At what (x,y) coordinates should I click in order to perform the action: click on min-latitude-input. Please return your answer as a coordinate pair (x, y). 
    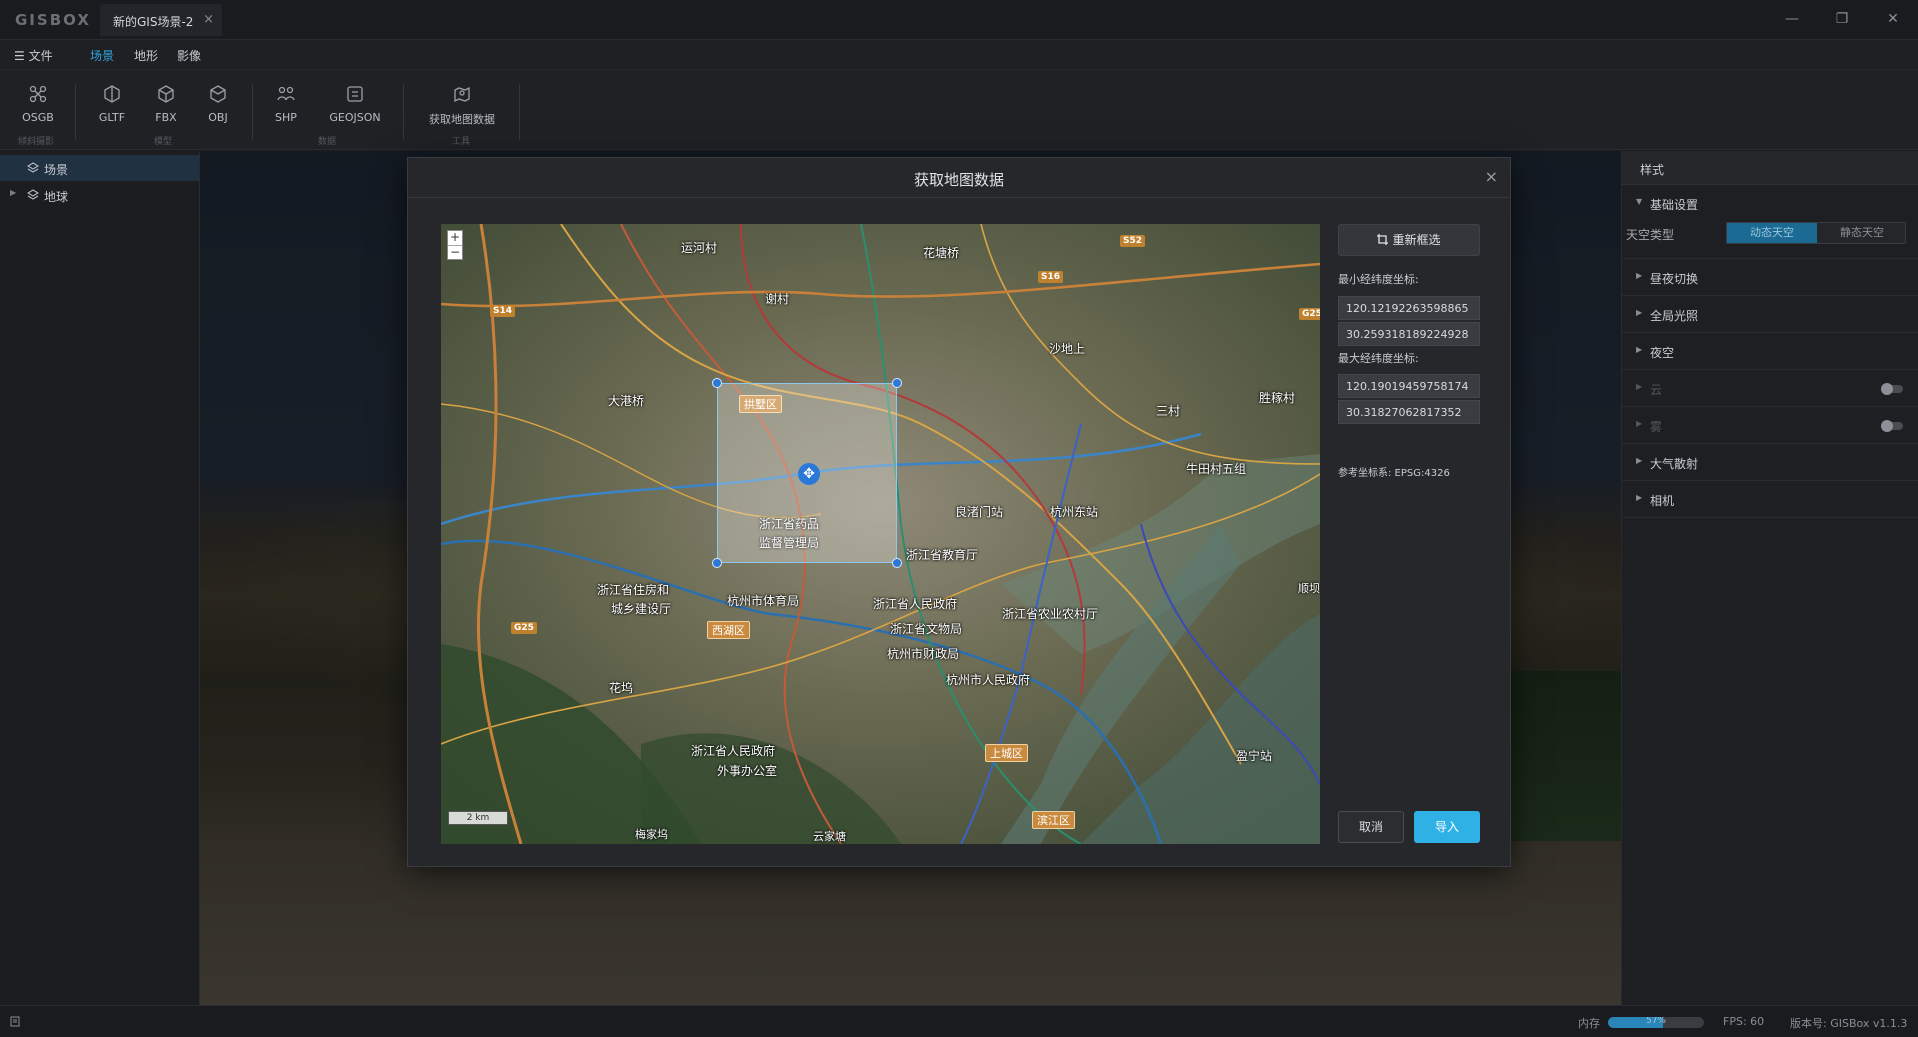
    Looking at the image, I should click on (1409, 334).